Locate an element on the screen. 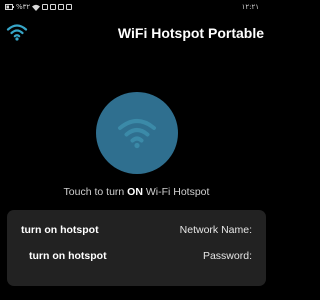  app-header: WiFi Hotspot Portable is located at coordinates (136, 34).